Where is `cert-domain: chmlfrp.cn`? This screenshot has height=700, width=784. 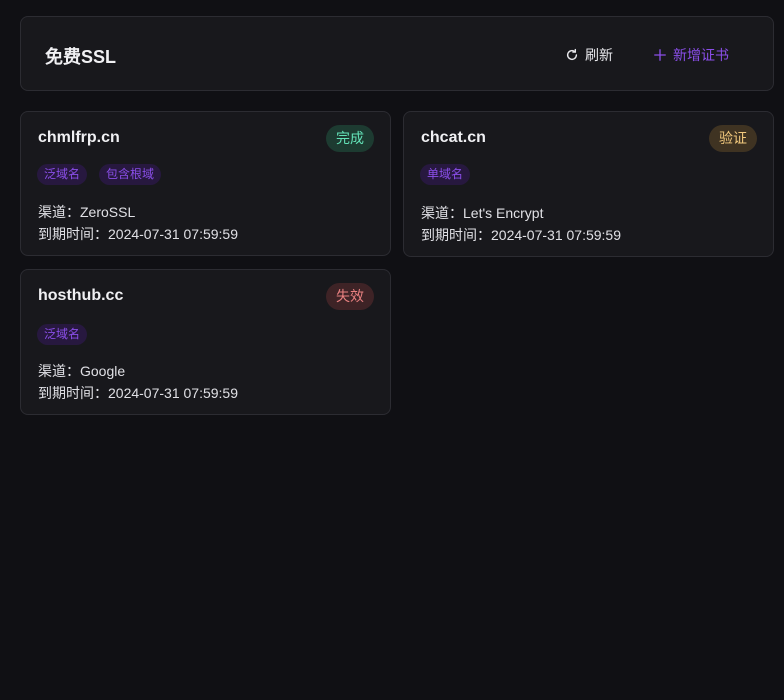 cert-domain: chmlfrp.cn is located at coordinates (79, 137).